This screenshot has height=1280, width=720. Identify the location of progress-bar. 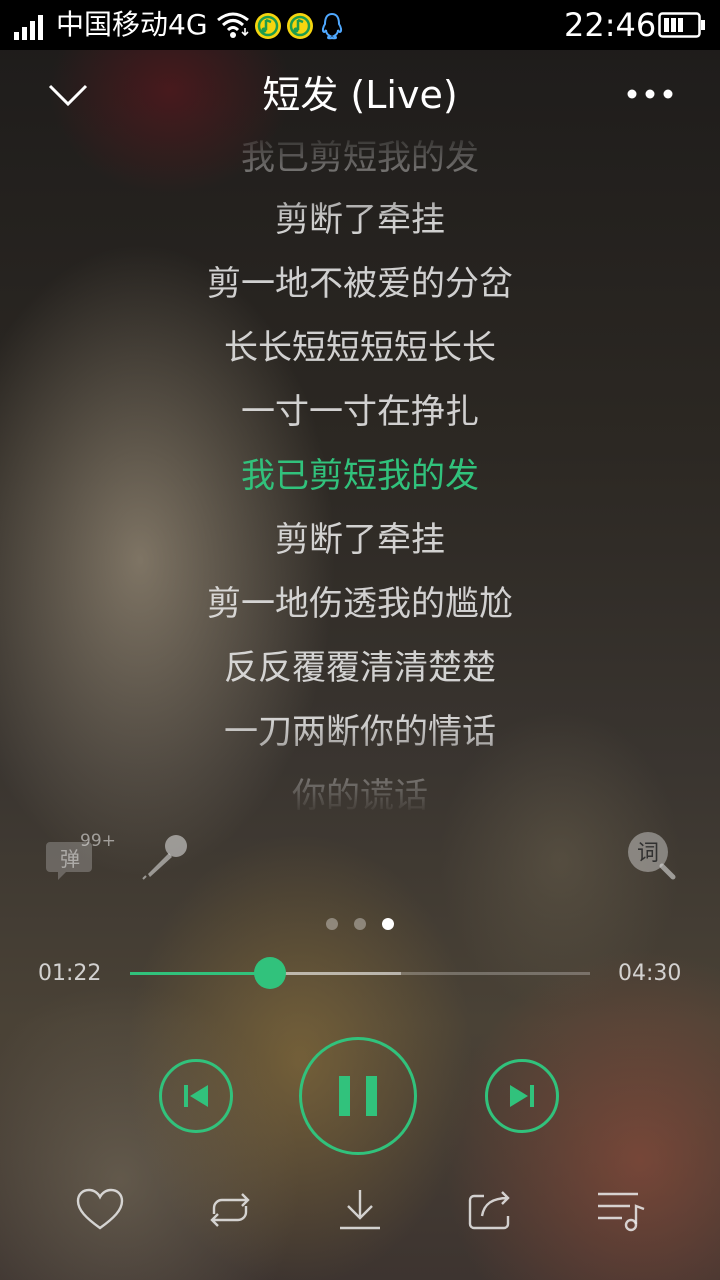
(360, 973).